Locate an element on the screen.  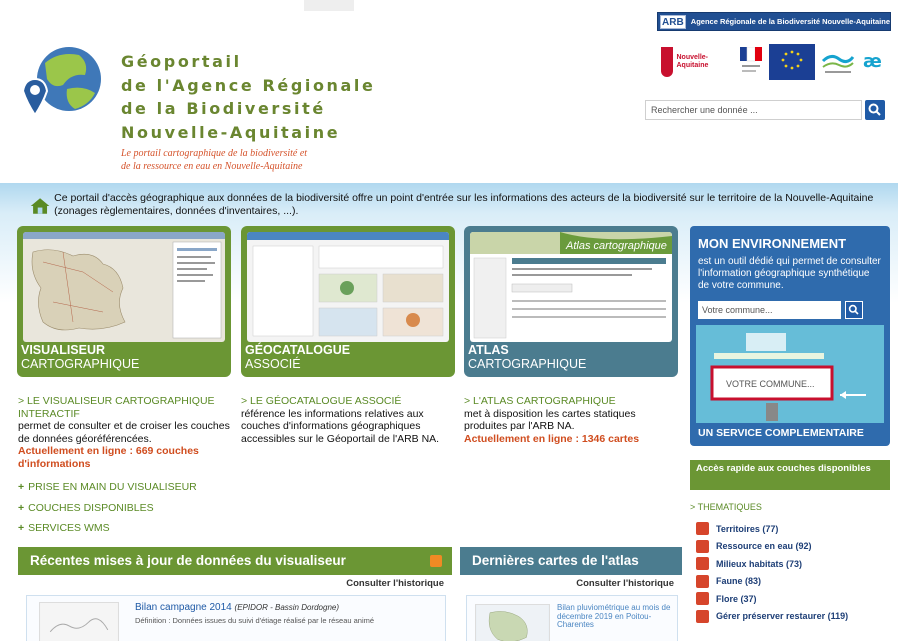
habitat-icon is located at coordinates (702, 564).